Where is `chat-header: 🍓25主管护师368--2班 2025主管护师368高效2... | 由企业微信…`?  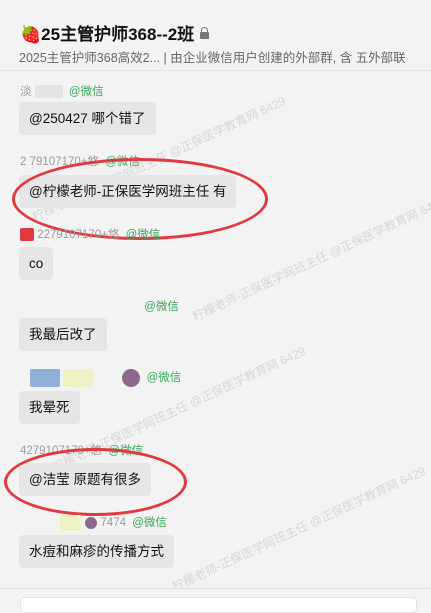 chat-header: 🍓25主管护师368--2班 2025主管护师368高效2... | 由企业微信… is located at coordinates (215, 35).